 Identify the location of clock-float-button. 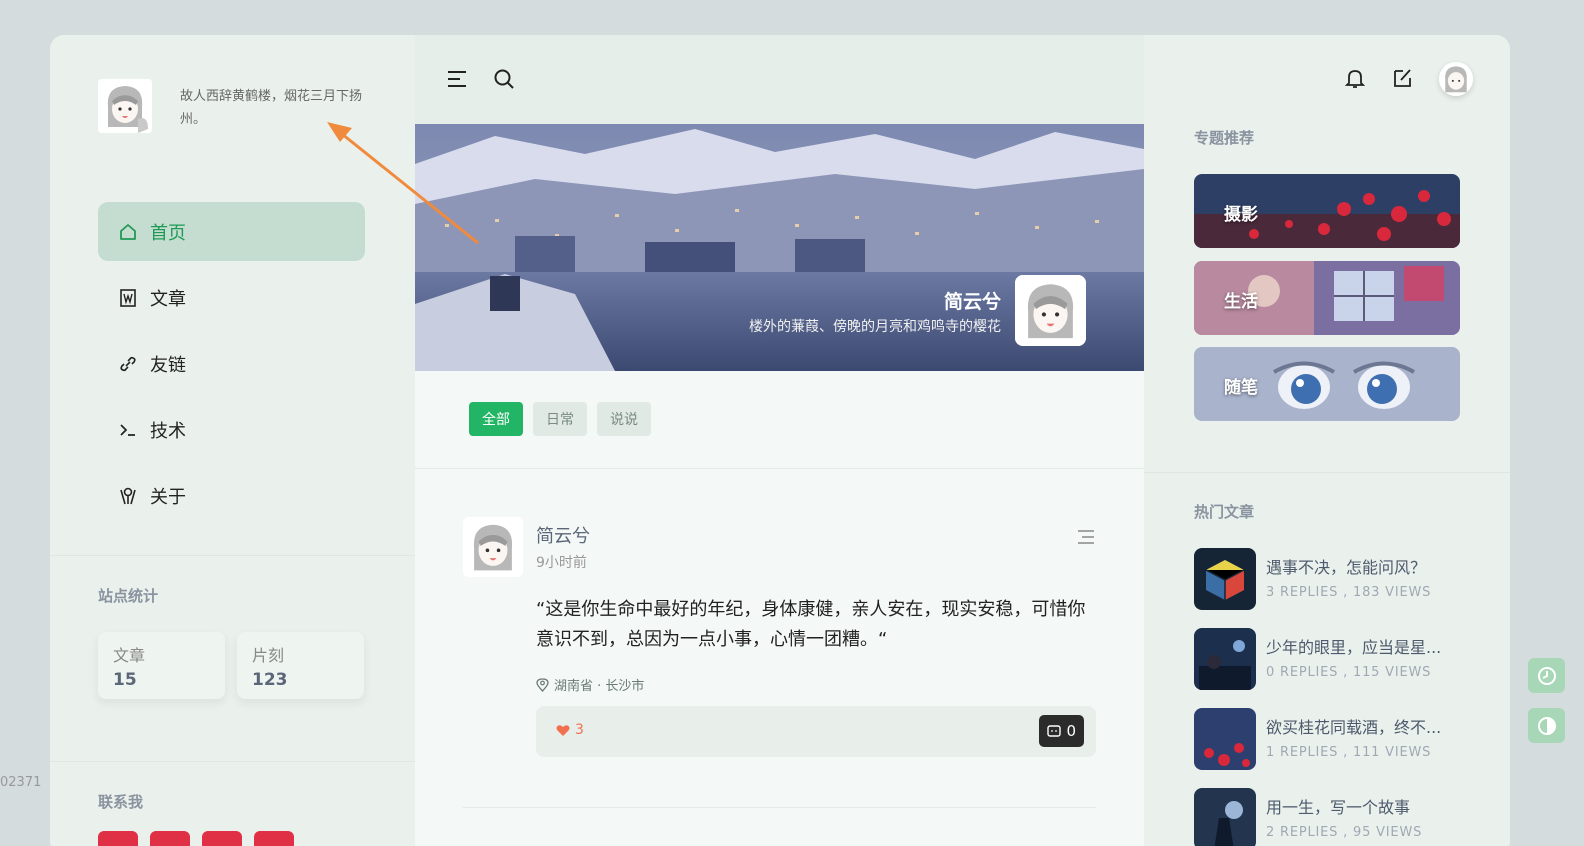
(1546, 675).